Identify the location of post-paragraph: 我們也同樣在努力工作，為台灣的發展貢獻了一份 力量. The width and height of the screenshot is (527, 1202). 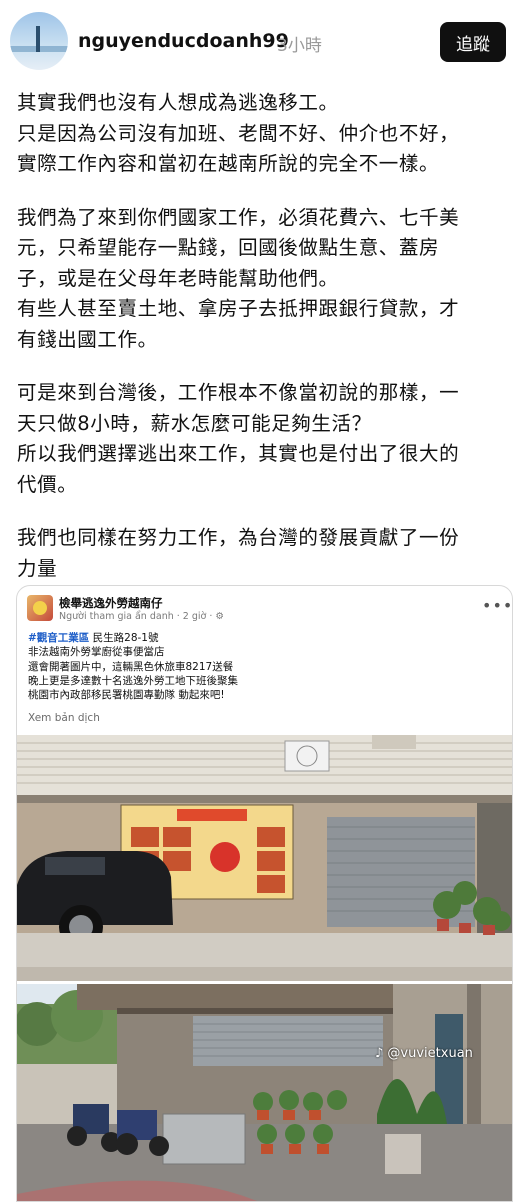
(267, 553).